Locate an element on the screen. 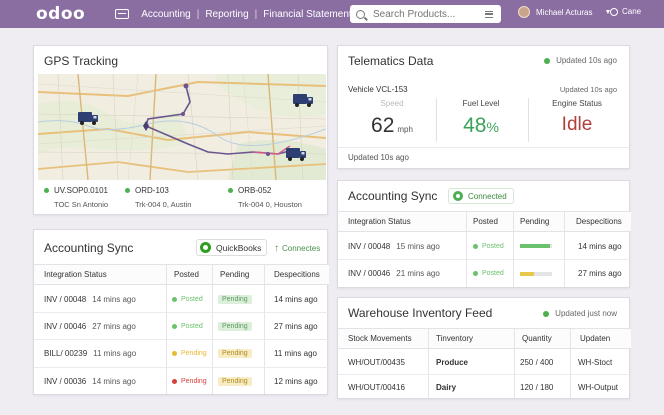 This screenshot has height=415, width=664. progress-fill is located at coordinates (535, 246).